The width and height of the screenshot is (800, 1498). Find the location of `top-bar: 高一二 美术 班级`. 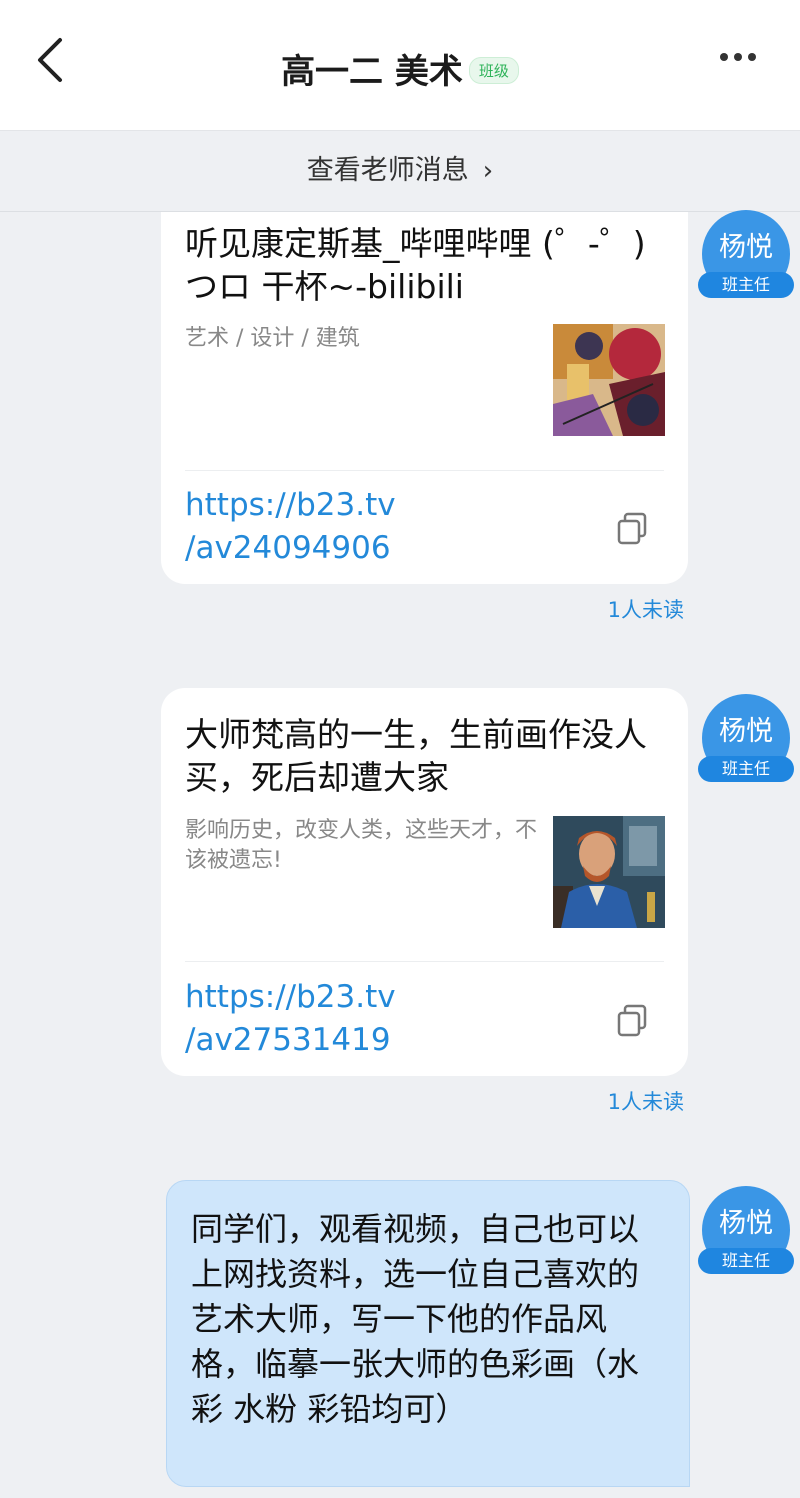

top-bar: 高一二 美术 班级 is located at coordinates (400, 65).